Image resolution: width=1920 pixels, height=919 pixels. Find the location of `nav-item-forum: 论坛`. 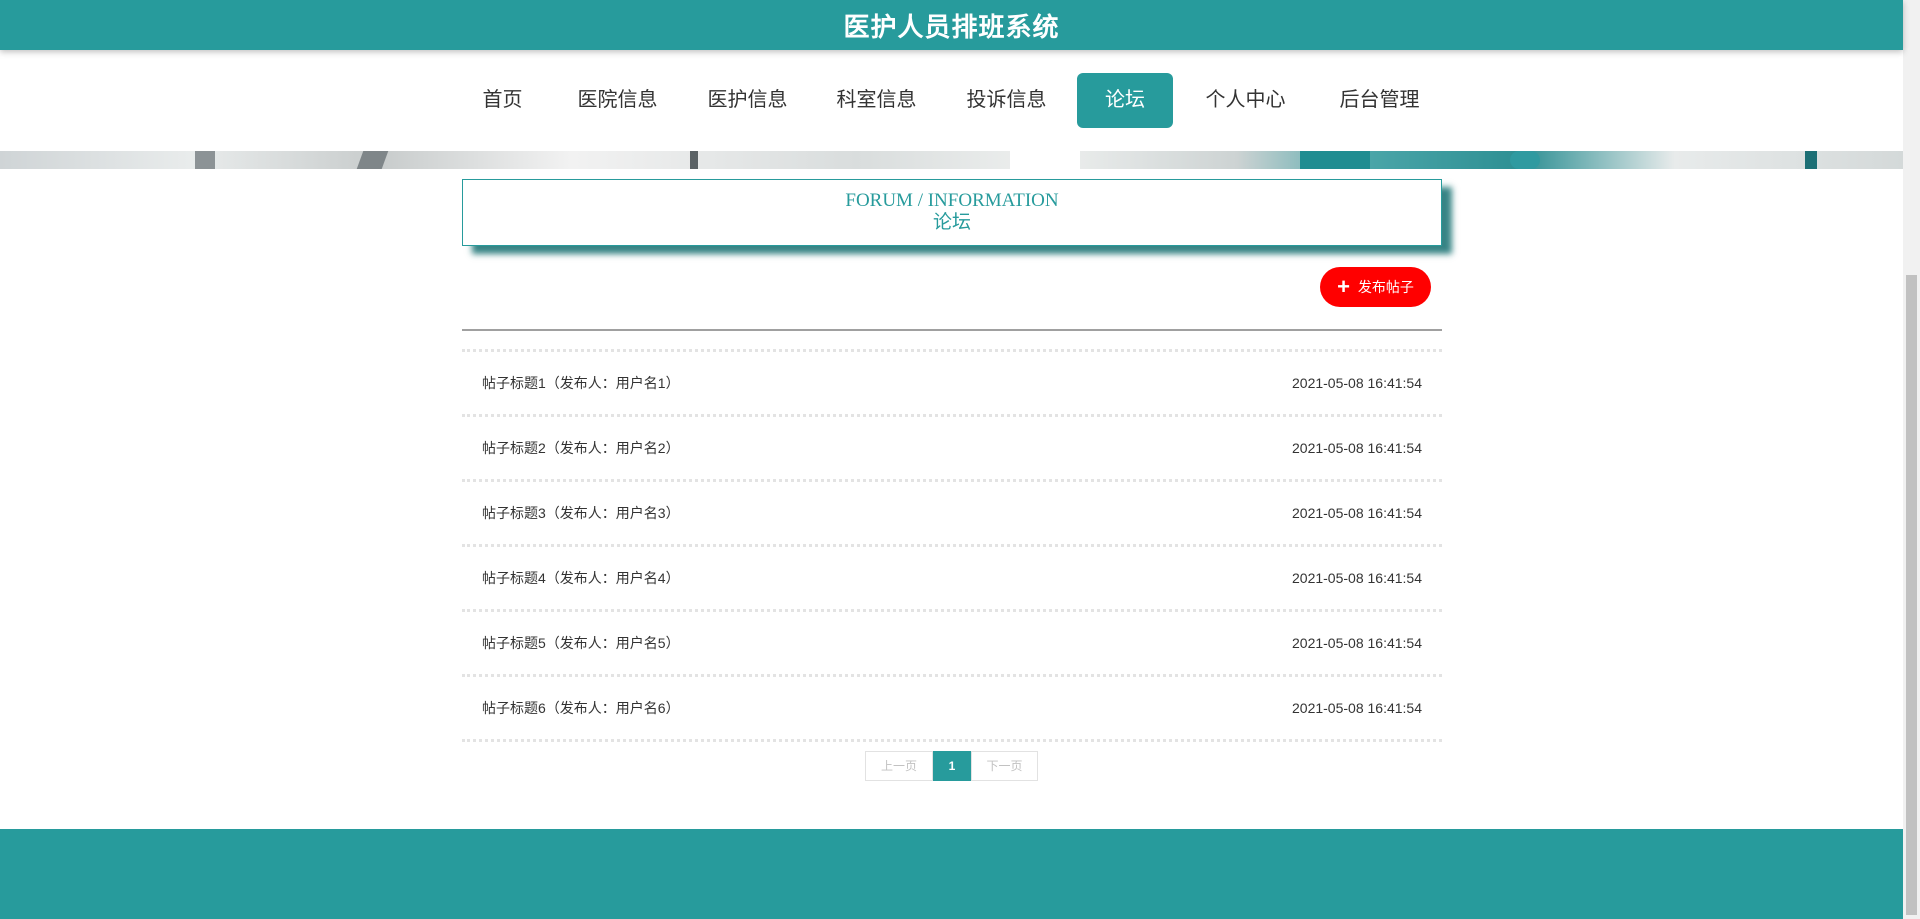

nav-item-forum: 论坛 is located at coordinates (1125, 100).